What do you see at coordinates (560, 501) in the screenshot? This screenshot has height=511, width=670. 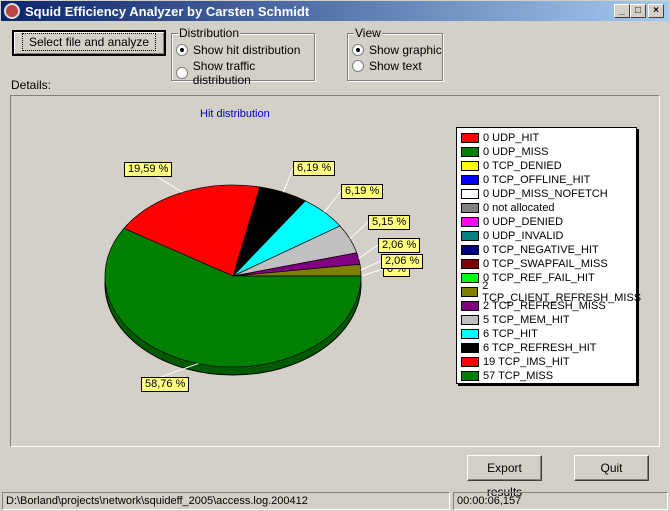 I see `status-elapsed-time: 00:00:06,157` at bounding box center [560, 501].